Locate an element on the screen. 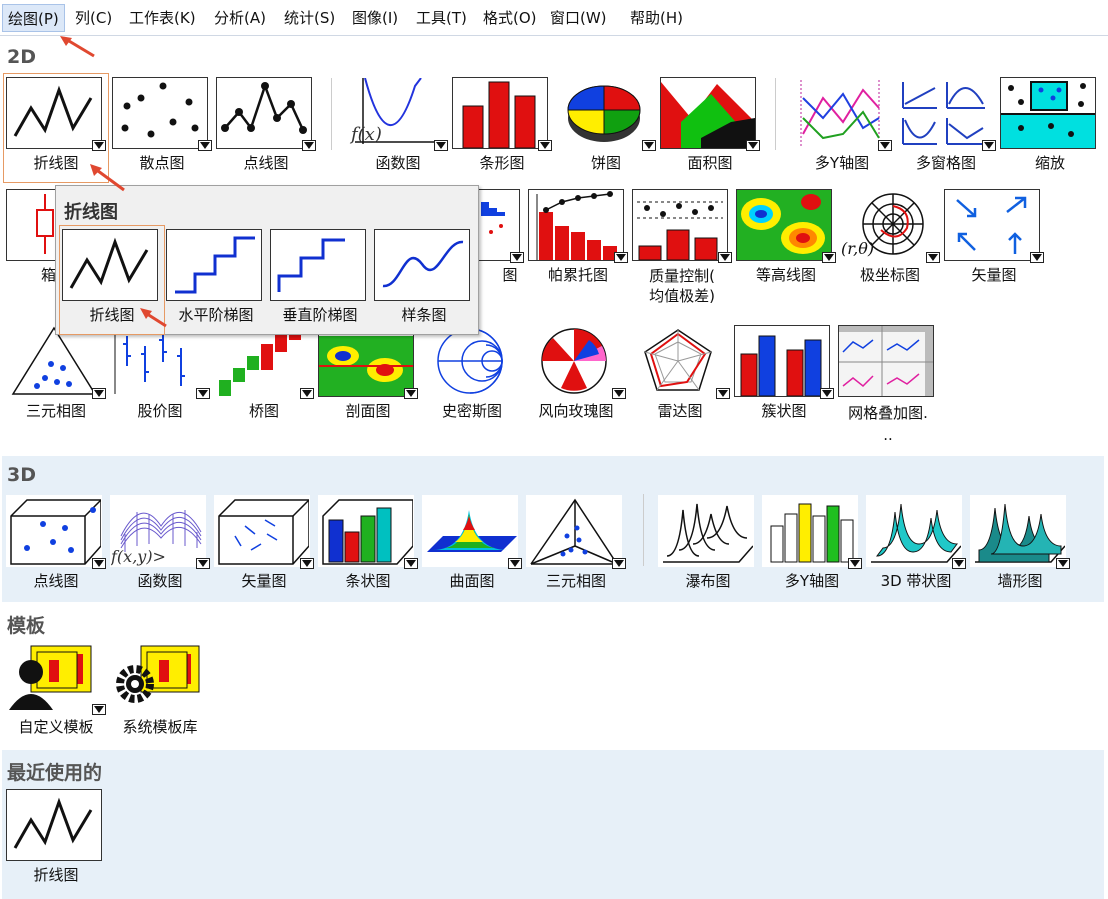  tile-bar-chart: 条形图 is located at coordinates (502, 128).